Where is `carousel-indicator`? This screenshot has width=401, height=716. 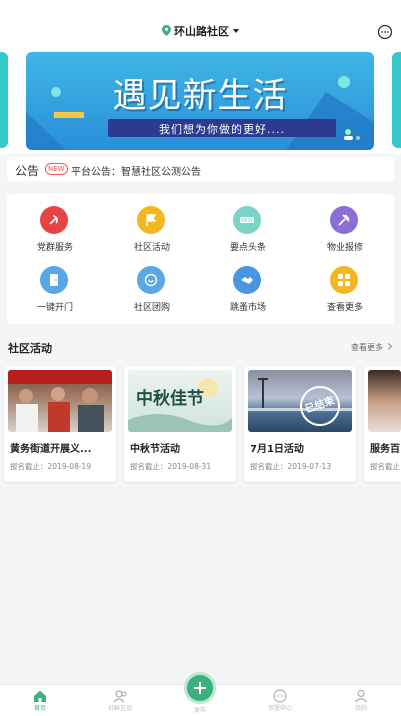
carousel-indicator is located at coordinates (350, 134).